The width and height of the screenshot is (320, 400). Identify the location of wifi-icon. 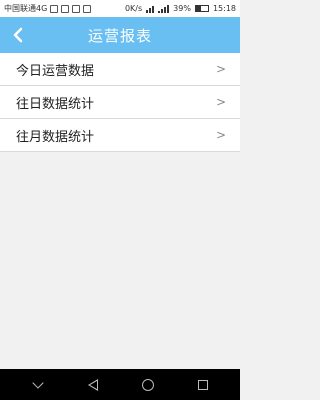
(150, 9).